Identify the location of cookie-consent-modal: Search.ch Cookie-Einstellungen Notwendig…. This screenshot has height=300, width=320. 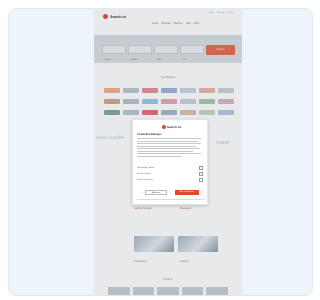
(170, 162).